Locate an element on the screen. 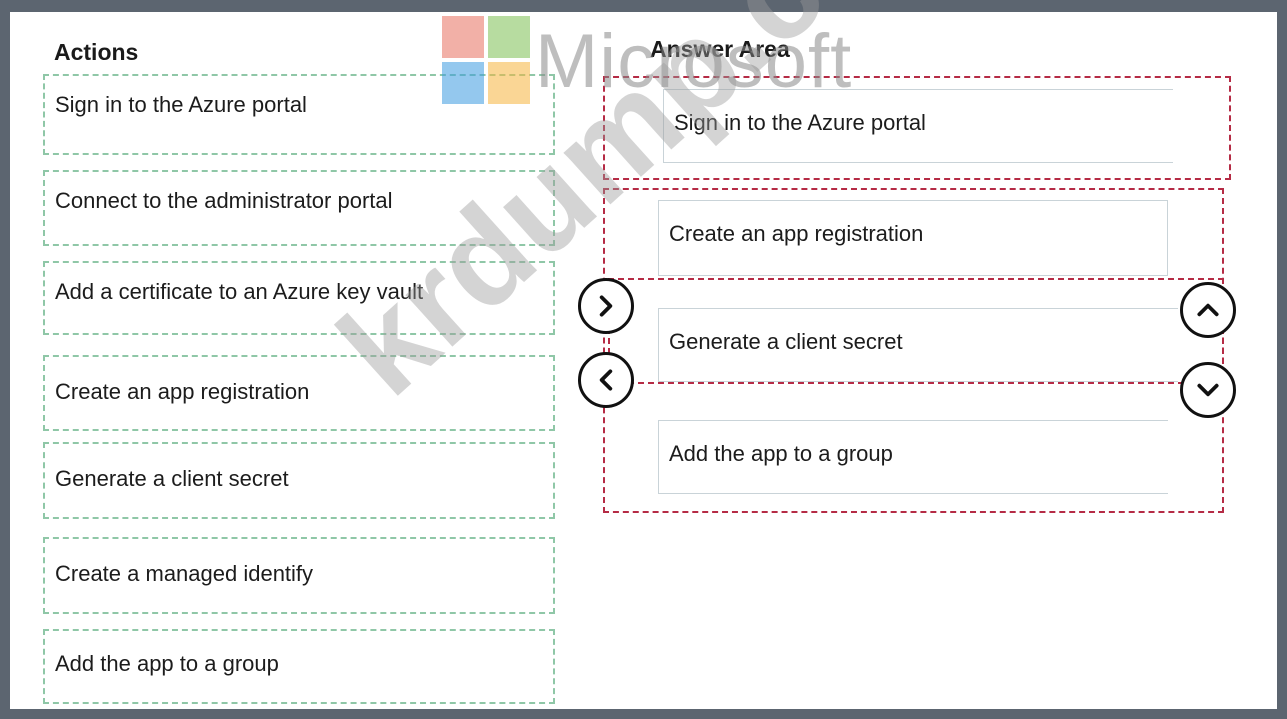 The height and width of the screenshot is (719, 1287). chevron-down-icon is located at coordinates (1208, 390).